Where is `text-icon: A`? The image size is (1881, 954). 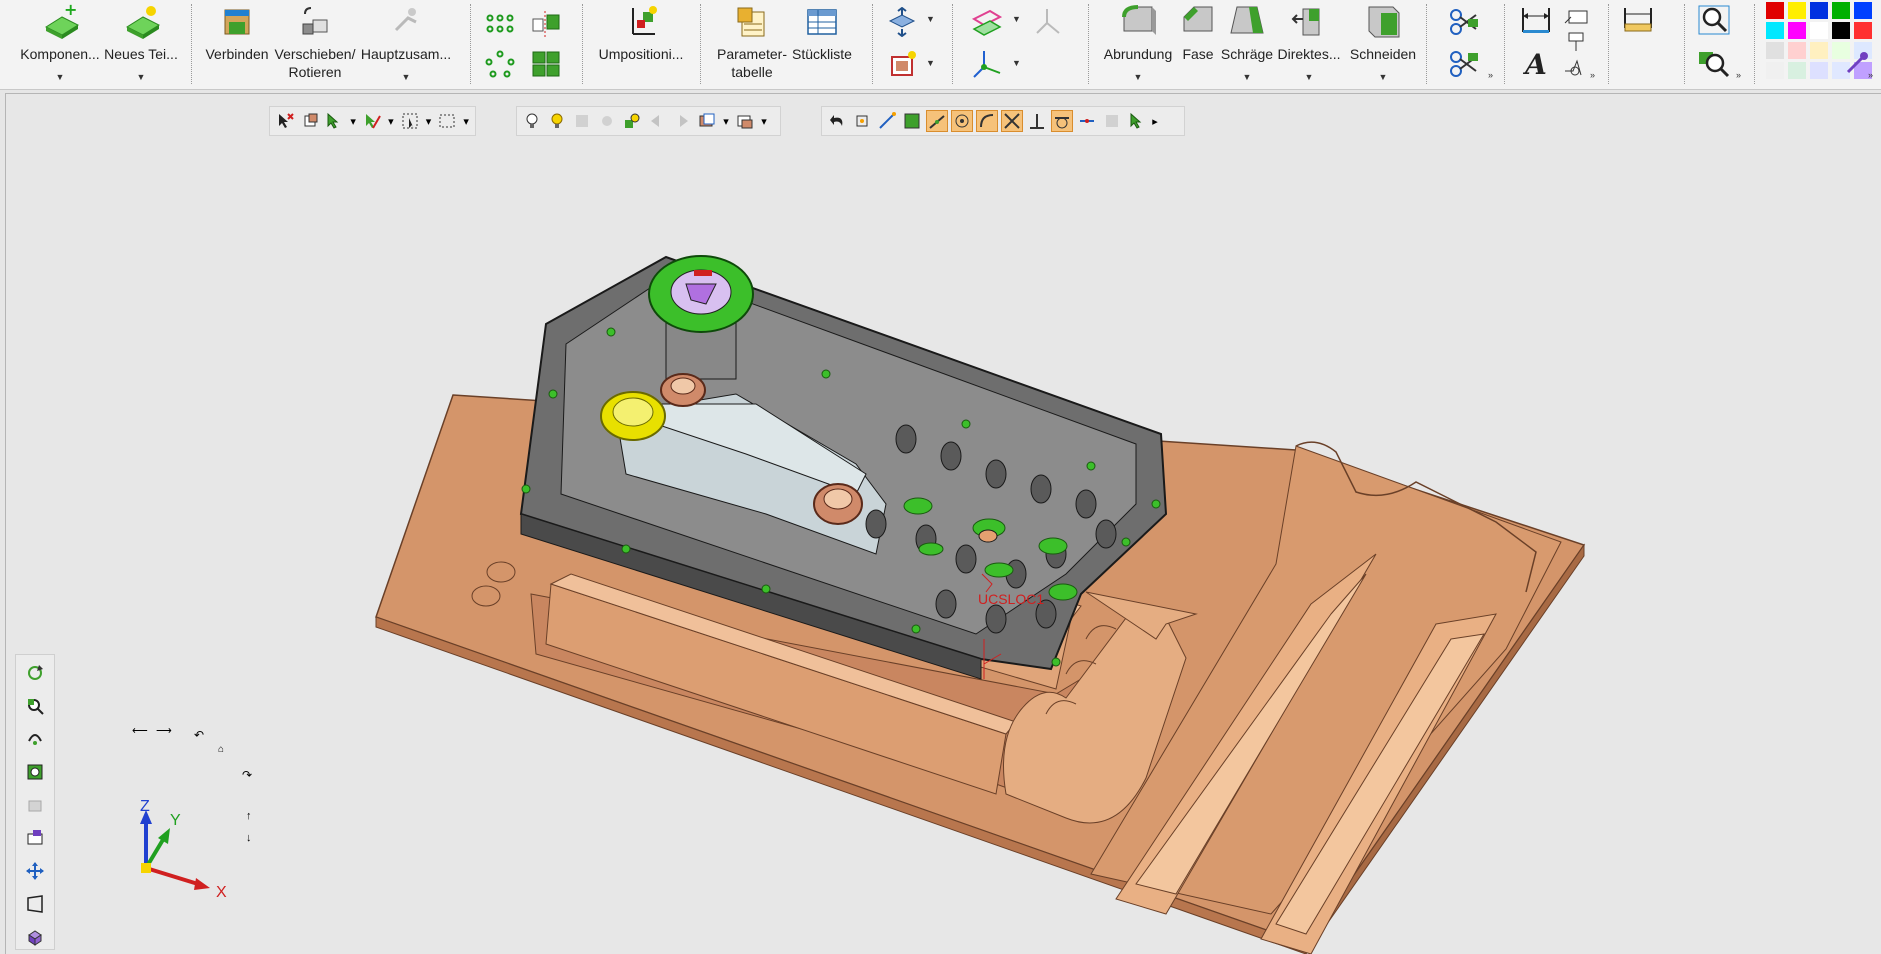 text-icon: A is located at coordinates (1536, 64).